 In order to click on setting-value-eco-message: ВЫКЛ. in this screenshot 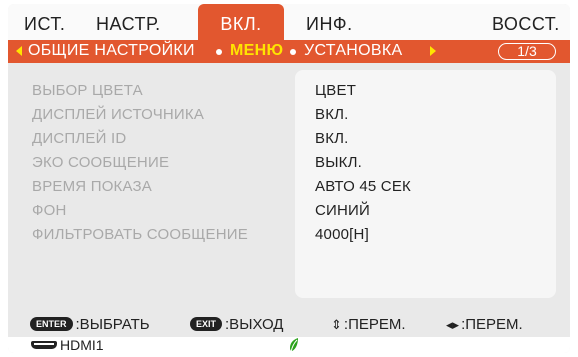, I will do `click(338, 162)`.